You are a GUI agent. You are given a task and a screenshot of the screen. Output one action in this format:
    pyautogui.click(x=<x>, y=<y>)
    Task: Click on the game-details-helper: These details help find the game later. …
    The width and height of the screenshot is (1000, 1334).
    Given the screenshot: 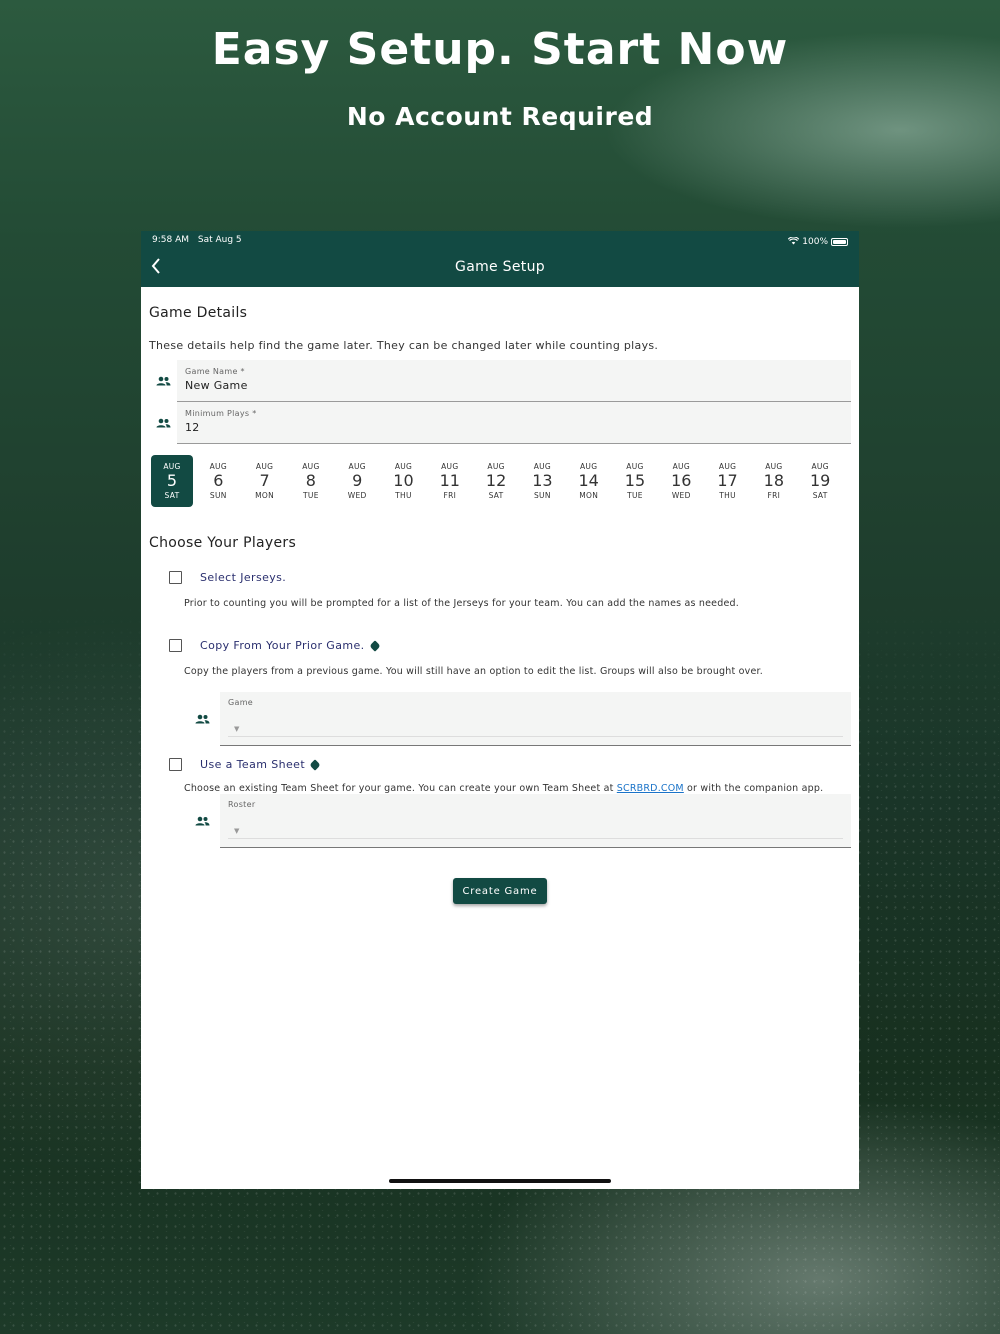 What is the action you would take?
    pyautogui.click(x=404, y=345)
    